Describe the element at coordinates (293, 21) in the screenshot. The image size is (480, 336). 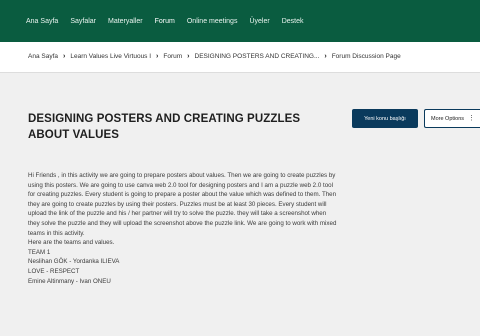
I see `nav-support: Destek` at that location.